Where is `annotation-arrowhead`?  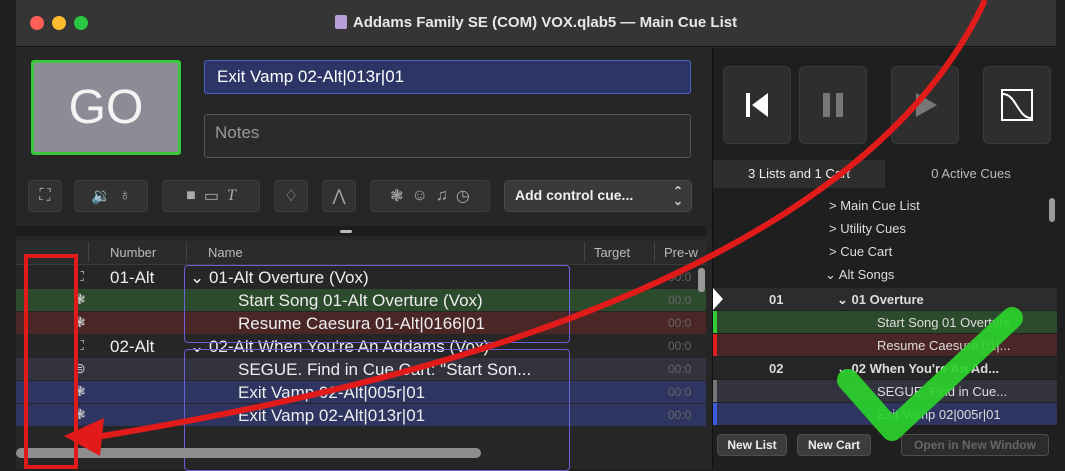
annotation-arrowhead is located at coordinates (84, 437).